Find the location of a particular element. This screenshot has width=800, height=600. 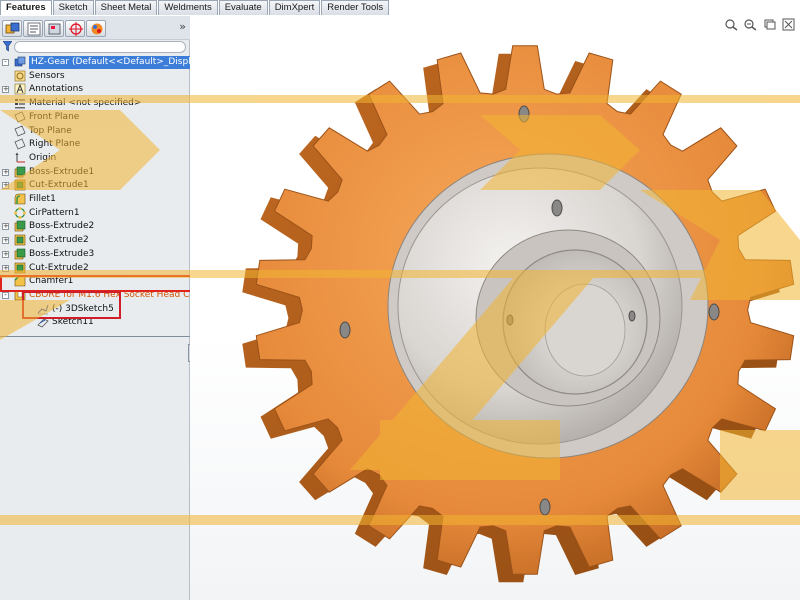

filter-icon is located at coordinates (7, 46).